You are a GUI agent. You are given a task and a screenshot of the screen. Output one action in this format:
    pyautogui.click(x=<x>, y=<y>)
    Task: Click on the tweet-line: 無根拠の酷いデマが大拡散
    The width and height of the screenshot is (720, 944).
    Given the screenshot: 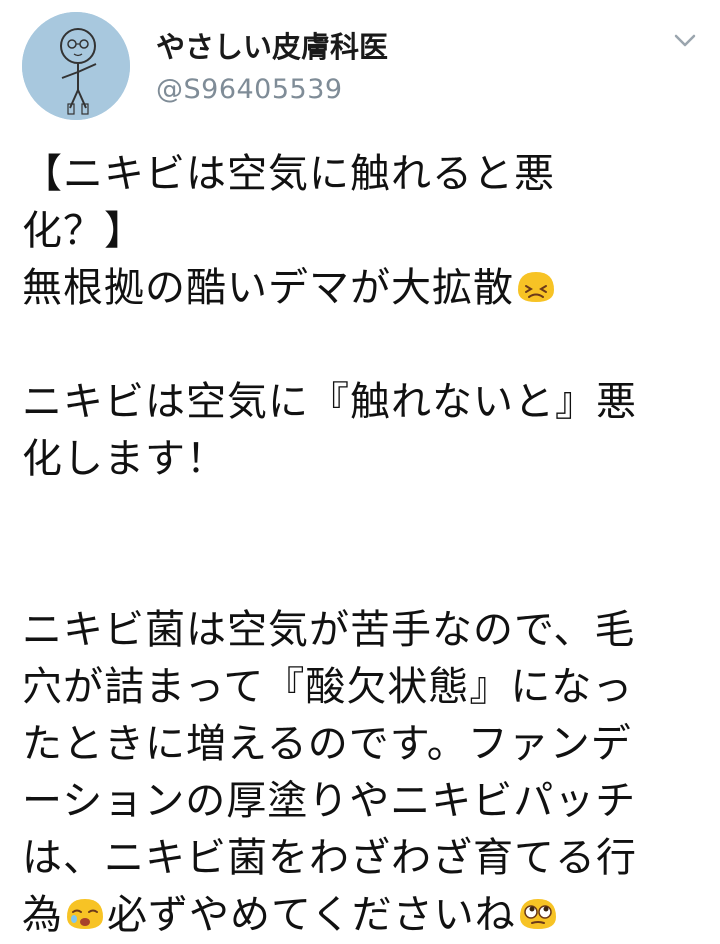 What is the action you would take?
    pyautogui.click(x=367, y=288)
    